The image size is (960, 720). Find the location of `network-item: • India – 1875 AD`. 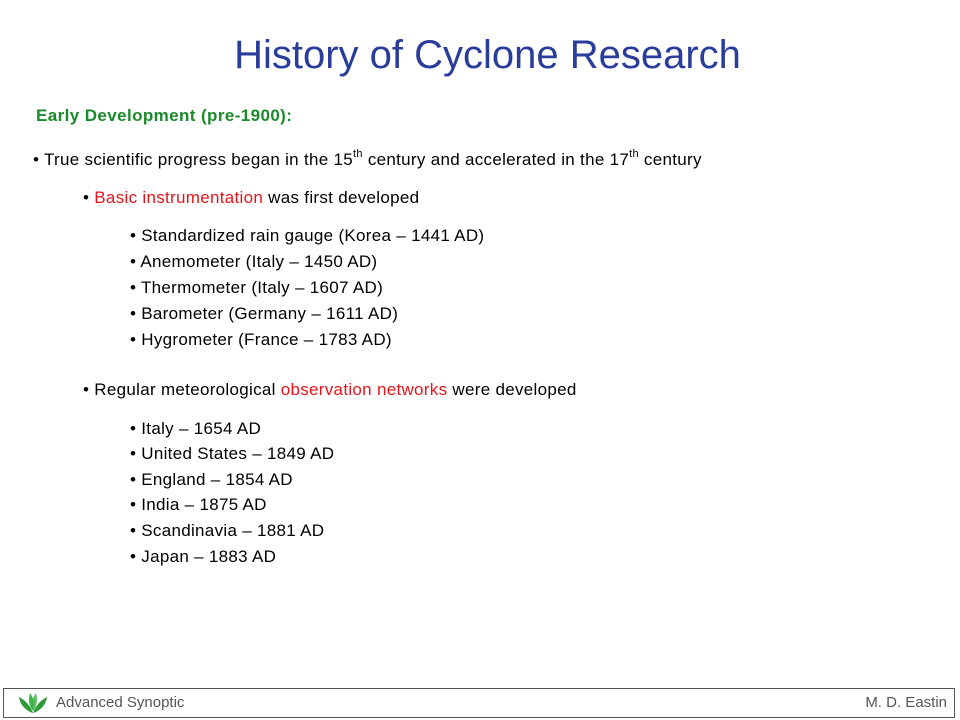

network-item: • India – 1875 AD is located at coordinates (198, 504).